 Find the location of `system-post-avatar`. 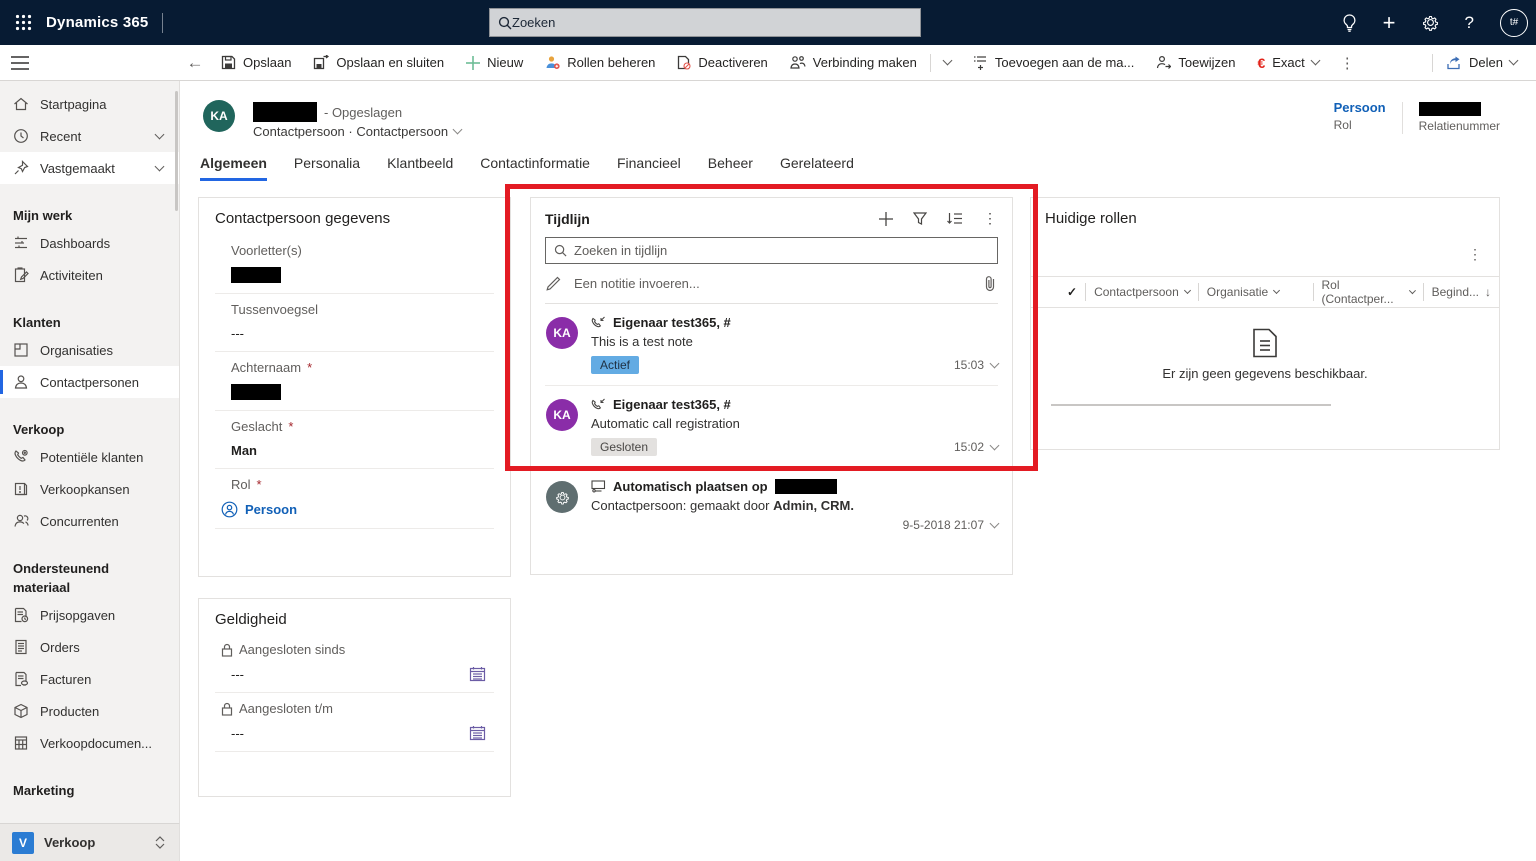

system-post-avatar is located at coordinates (562, 497).